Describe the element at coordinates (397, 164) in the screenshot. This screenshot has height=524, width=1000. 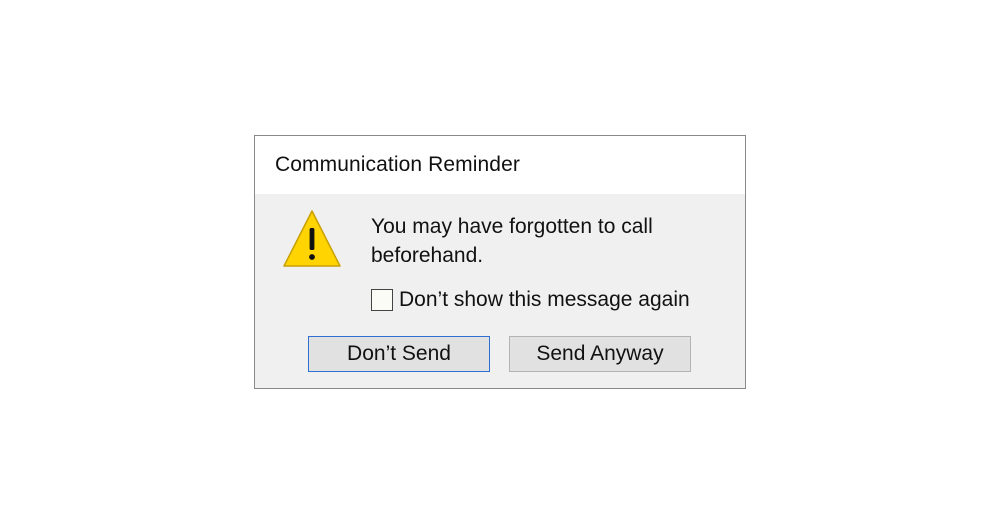
I see `dialog-title: Communication Reminder` at that location.